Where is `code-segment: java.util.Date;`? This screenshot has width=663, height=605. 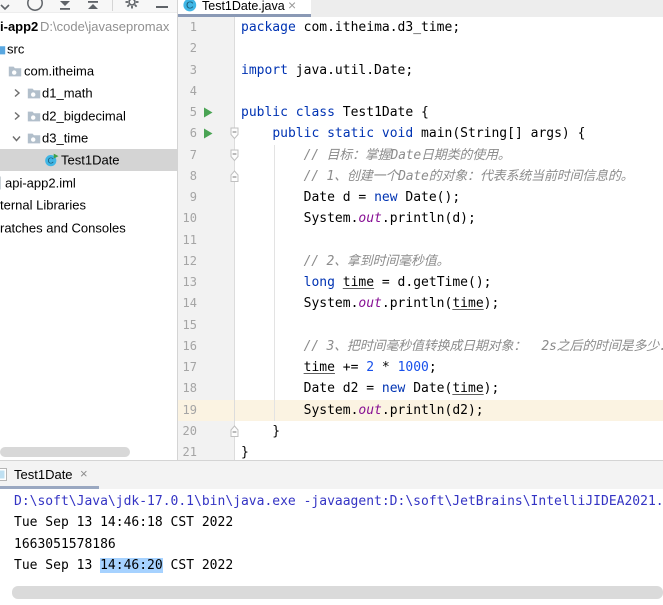 code-segment: java.util.Date; is located at coordinates (350, 70).